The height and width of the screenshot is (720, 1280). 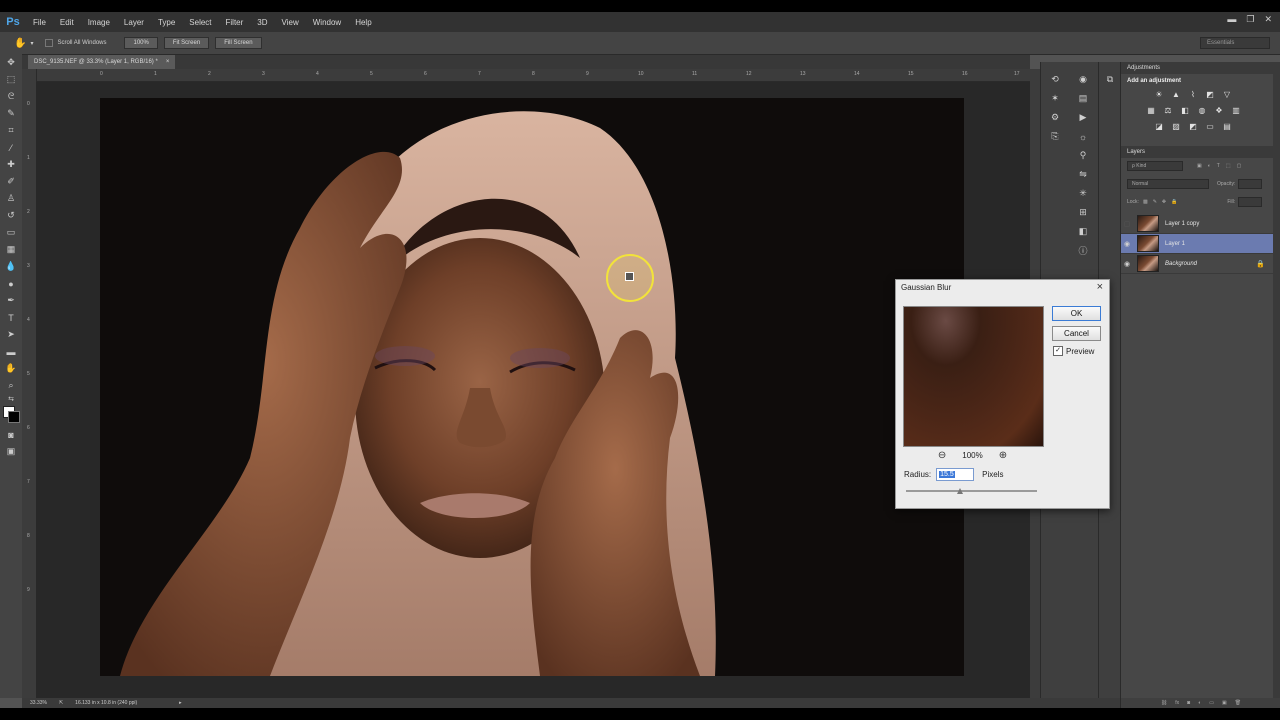 What do you see at coordinates (1250, 202) in the screenshot?
I see `fill-field` at bounding box center [1250, 202].